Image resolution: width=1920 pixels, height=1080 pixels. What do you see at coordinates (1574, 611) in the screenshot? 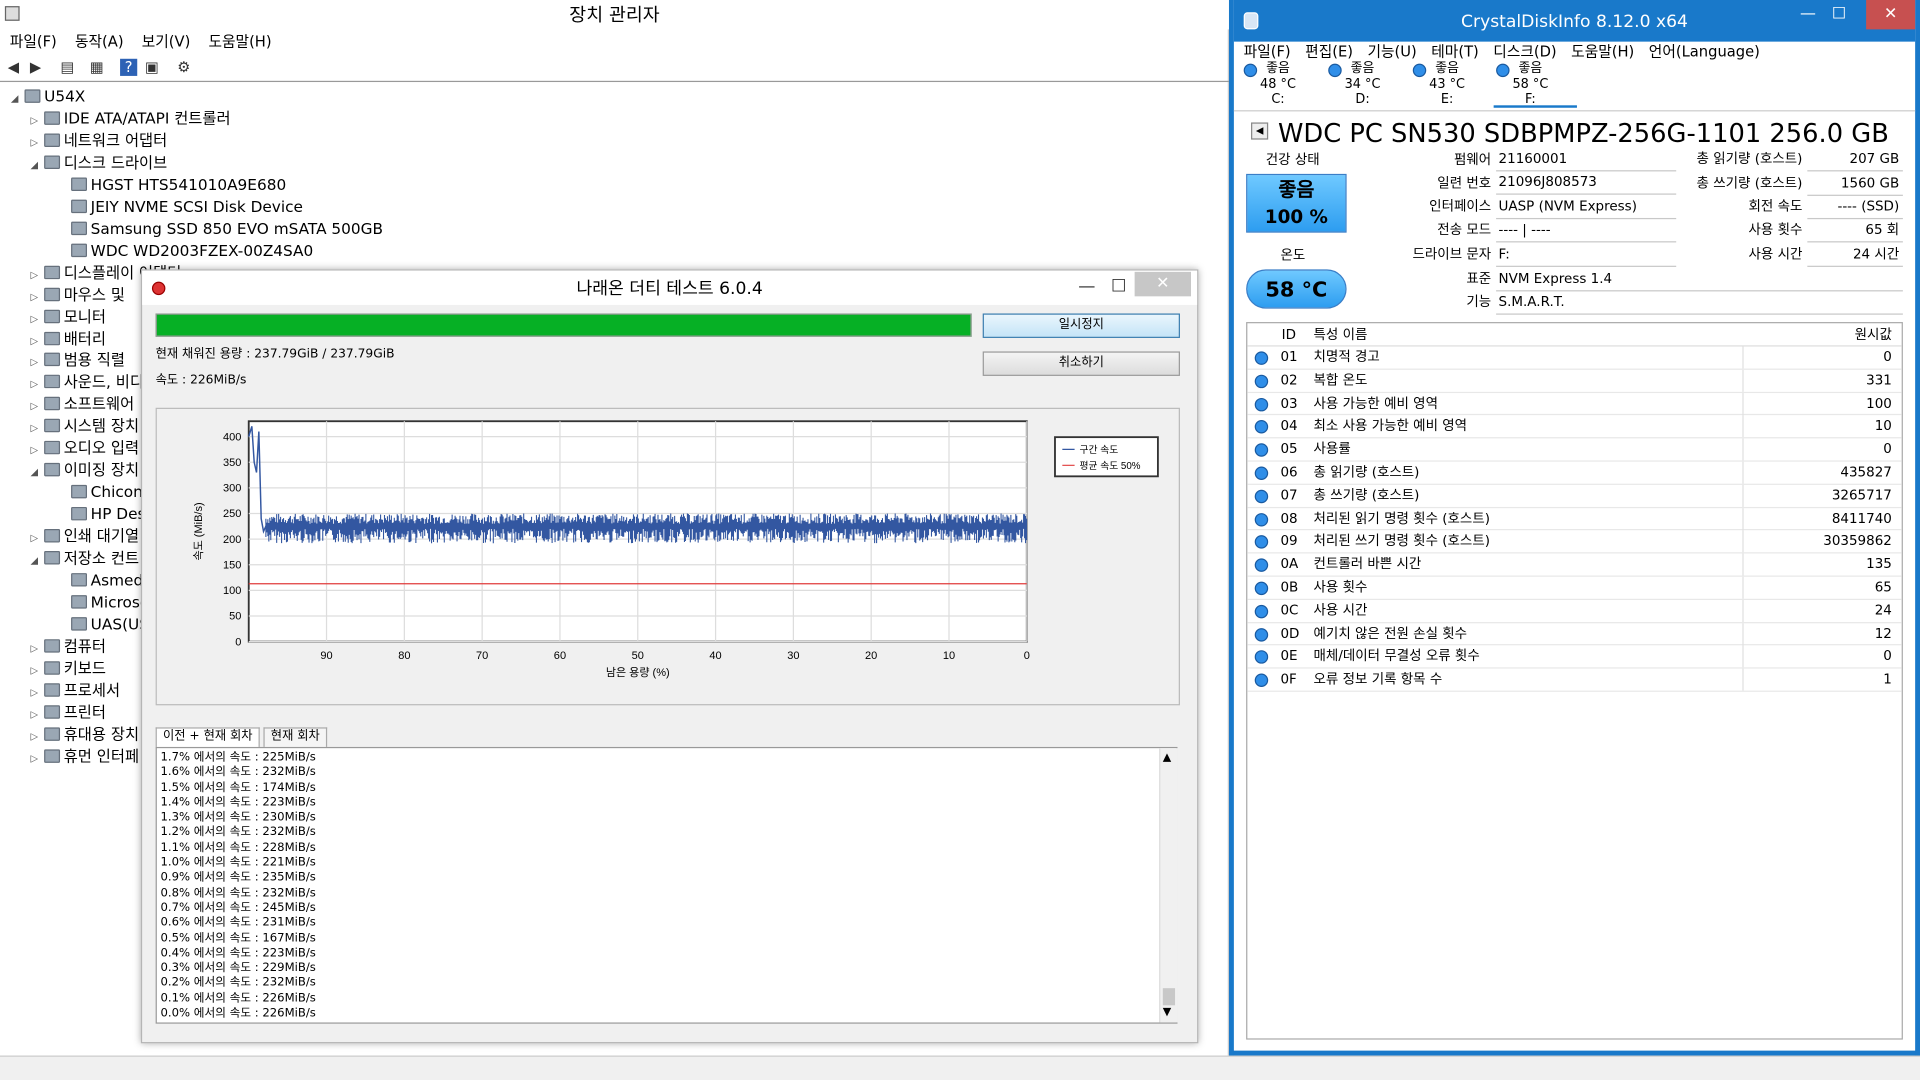
I see `smart-row: 0C 사용 시간 24` at bounding box center [1574, 611].